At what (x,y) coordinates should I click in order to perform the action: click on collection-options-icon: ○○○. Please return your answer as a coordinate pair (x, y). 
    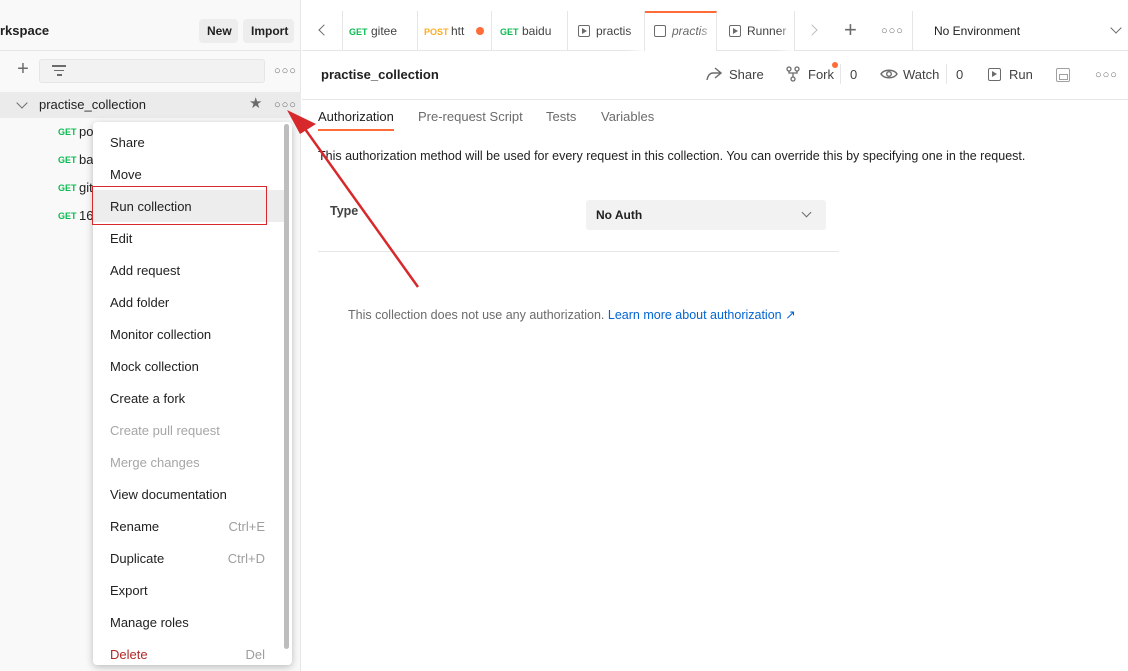
    Looking at the image, I should click on (1106, 75).